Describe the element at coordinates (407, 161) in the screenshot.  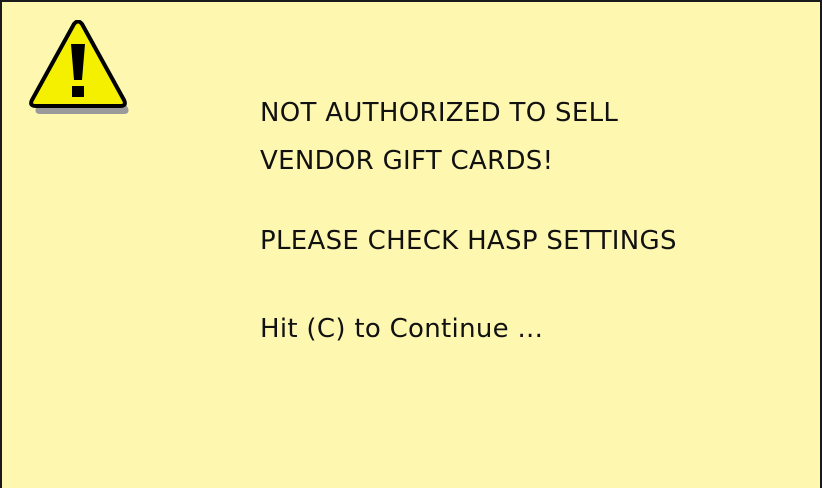
I see `error-message-line-2: VENDOR GIFT CARDS!` at that location.